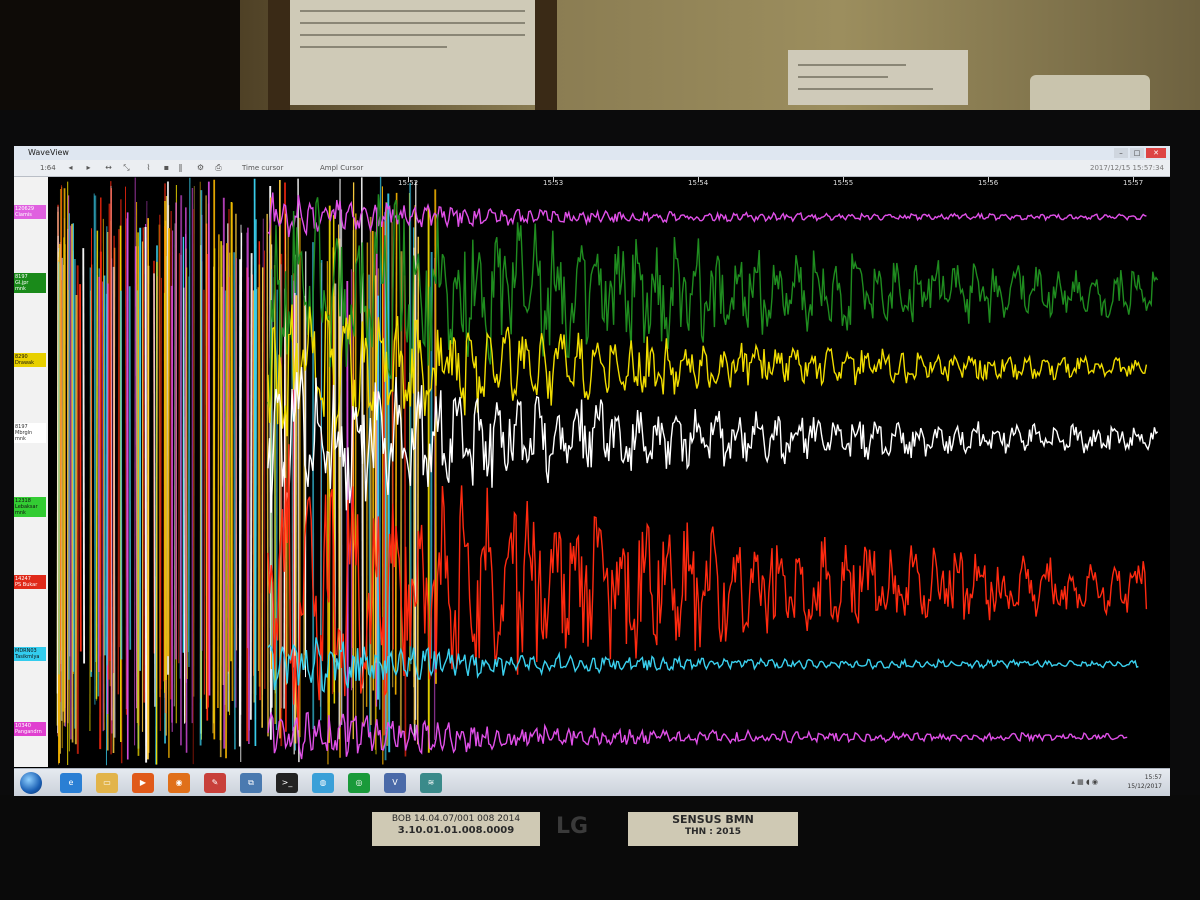  Describe the element at coordinates (395, 783) in the screenshot. I see `vnc-icon: V` at that location.